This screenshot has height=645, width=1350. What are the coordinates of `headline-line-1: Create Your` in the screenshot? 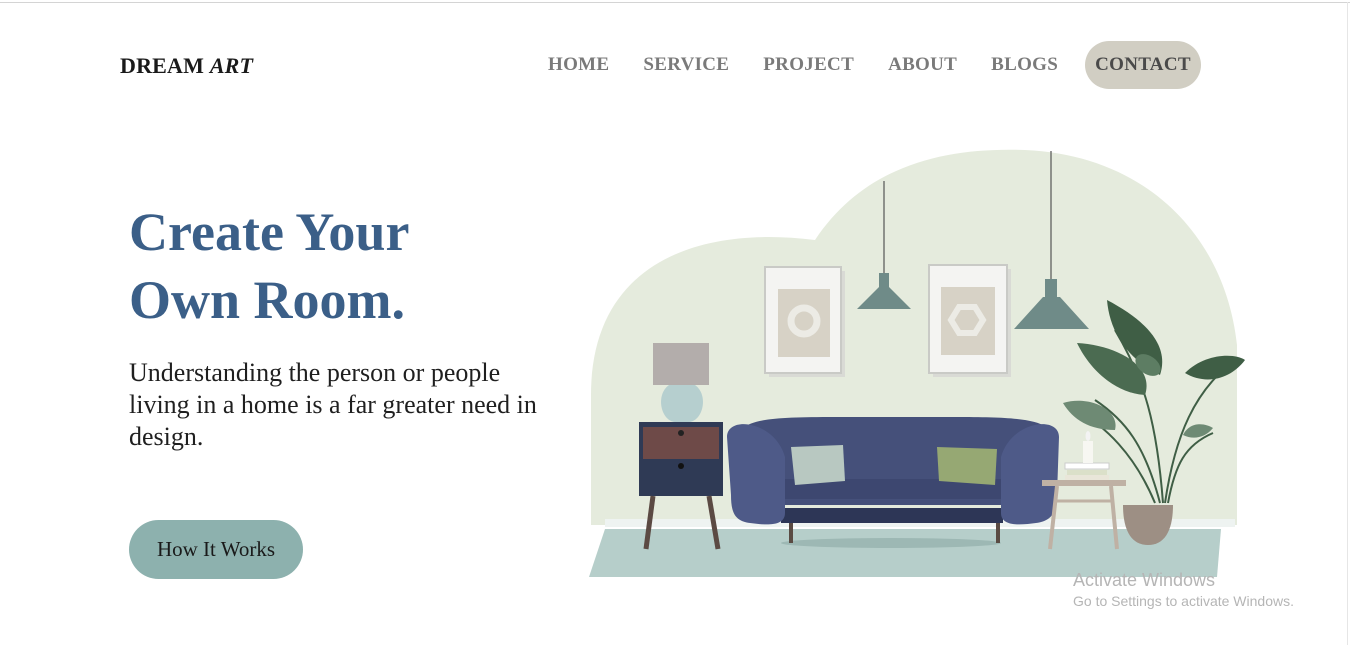 It's located at (269, 232).